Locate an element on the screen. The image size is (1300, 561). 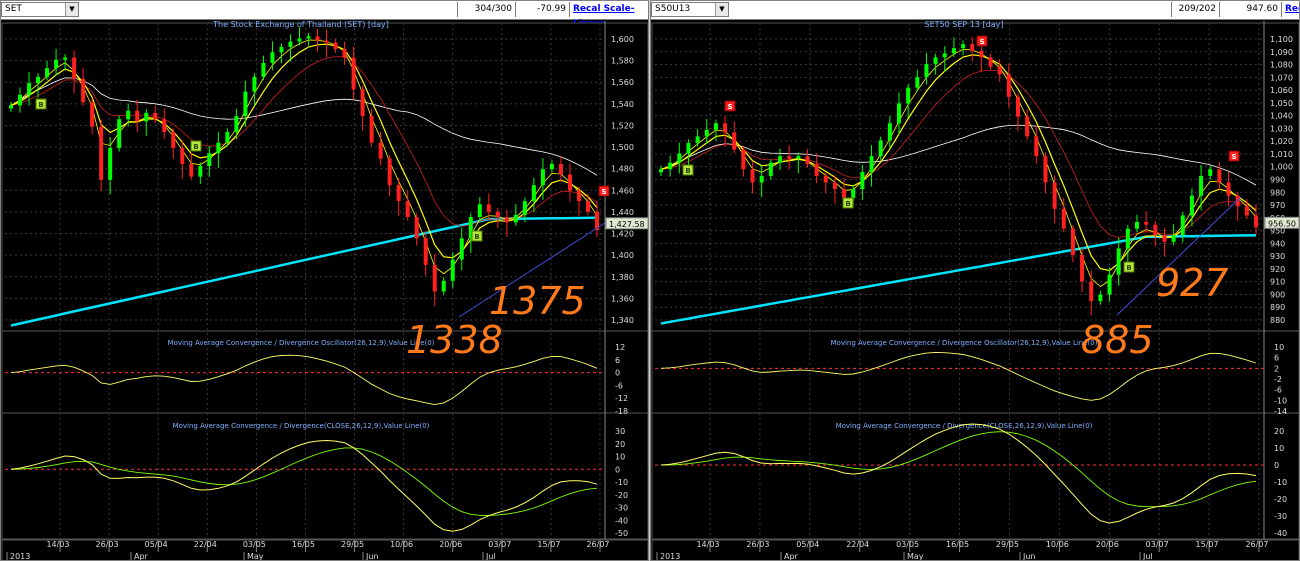
price-tick-label: 1,380 is located at coordinates (622, 277).